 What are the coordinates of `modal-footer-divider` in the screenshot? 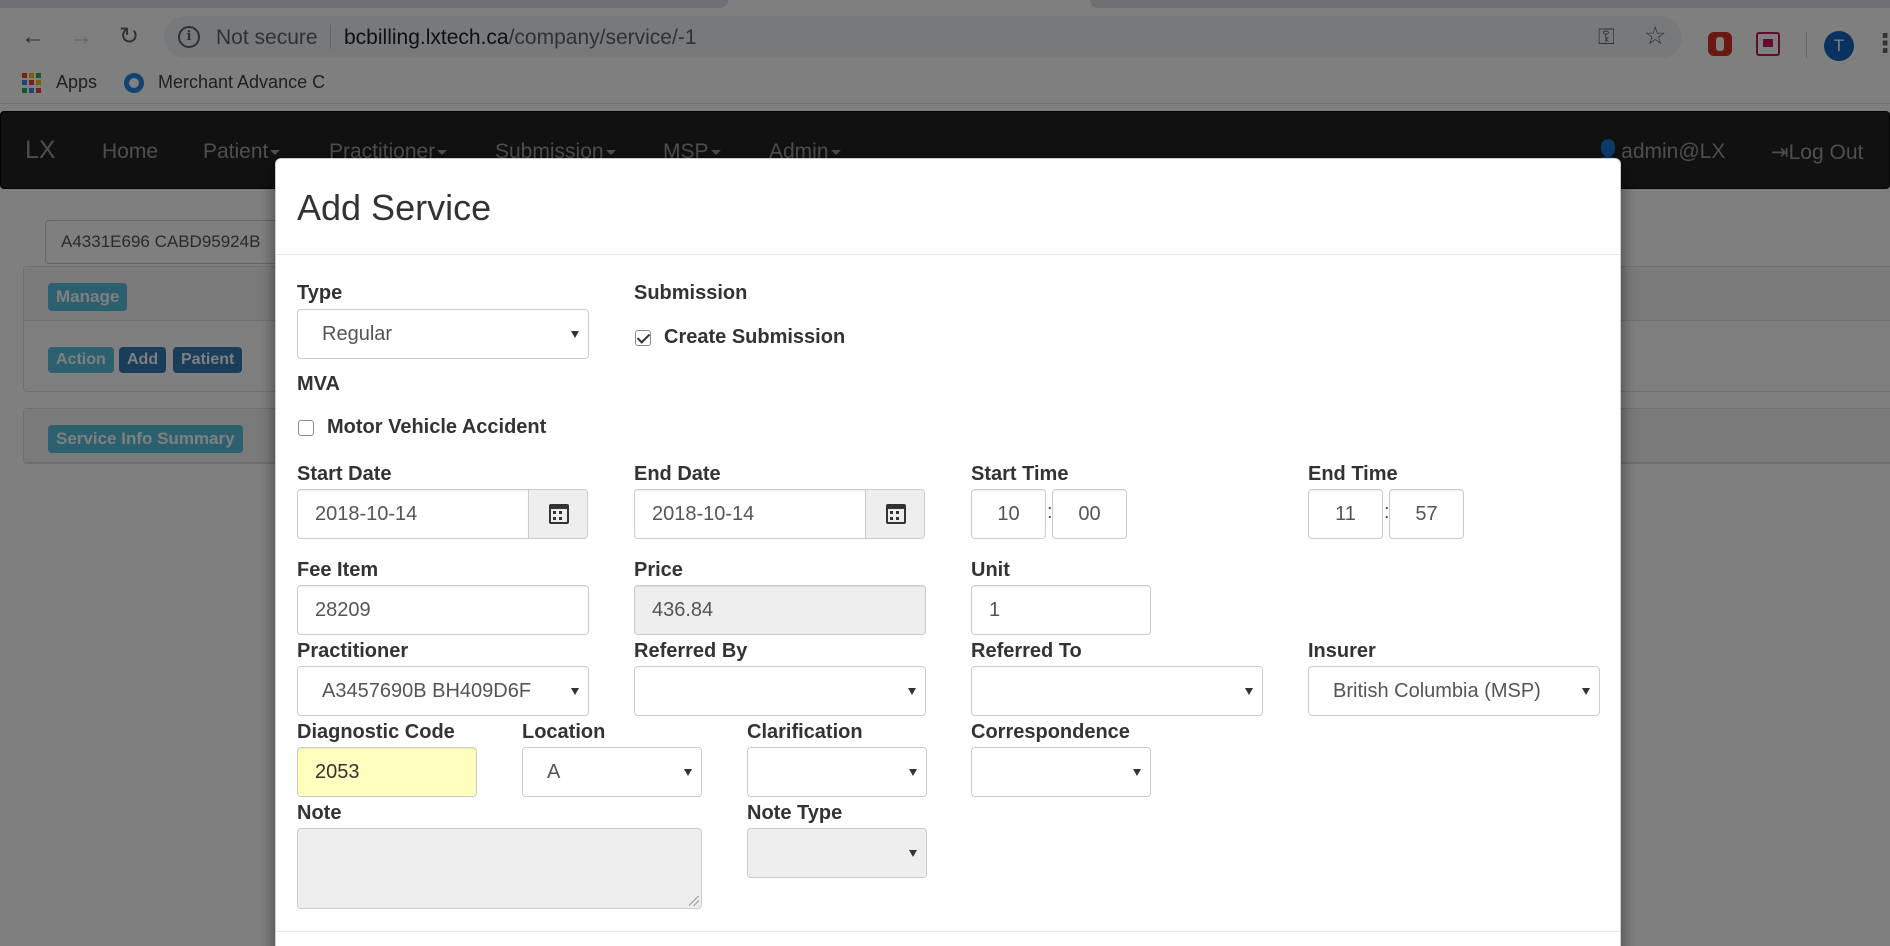 It's located at (948, 931).